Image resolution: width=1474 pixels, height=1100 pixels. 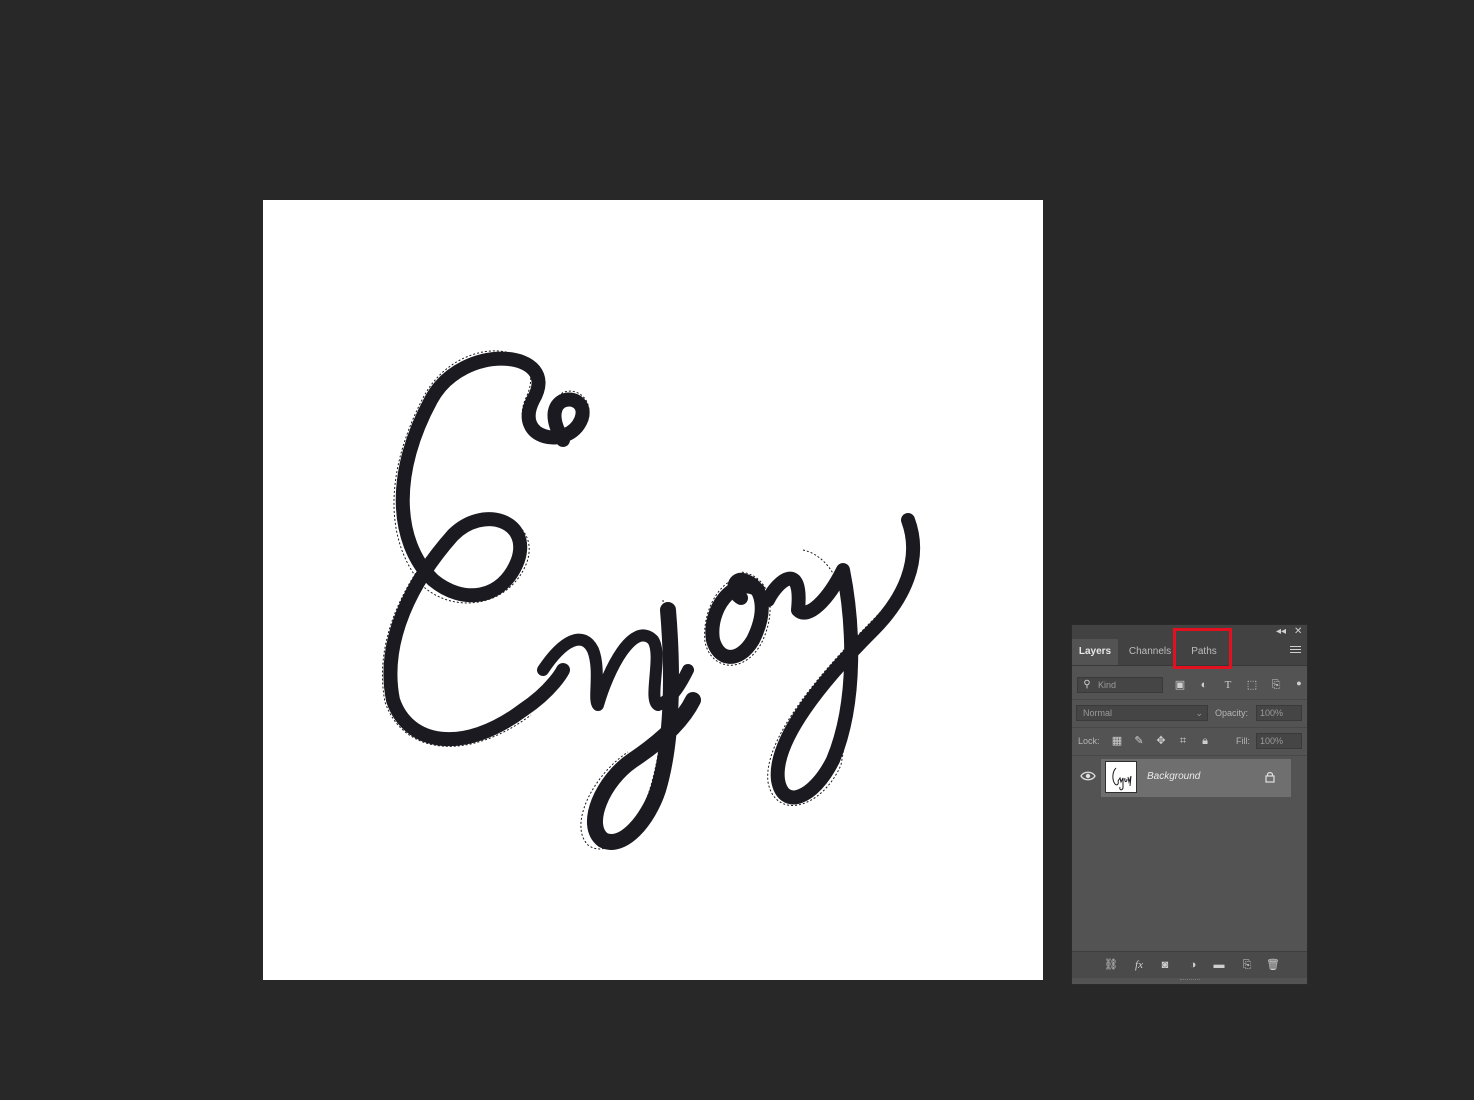 I want to click on layer-thumbnail, so click(x=1121, y=777).